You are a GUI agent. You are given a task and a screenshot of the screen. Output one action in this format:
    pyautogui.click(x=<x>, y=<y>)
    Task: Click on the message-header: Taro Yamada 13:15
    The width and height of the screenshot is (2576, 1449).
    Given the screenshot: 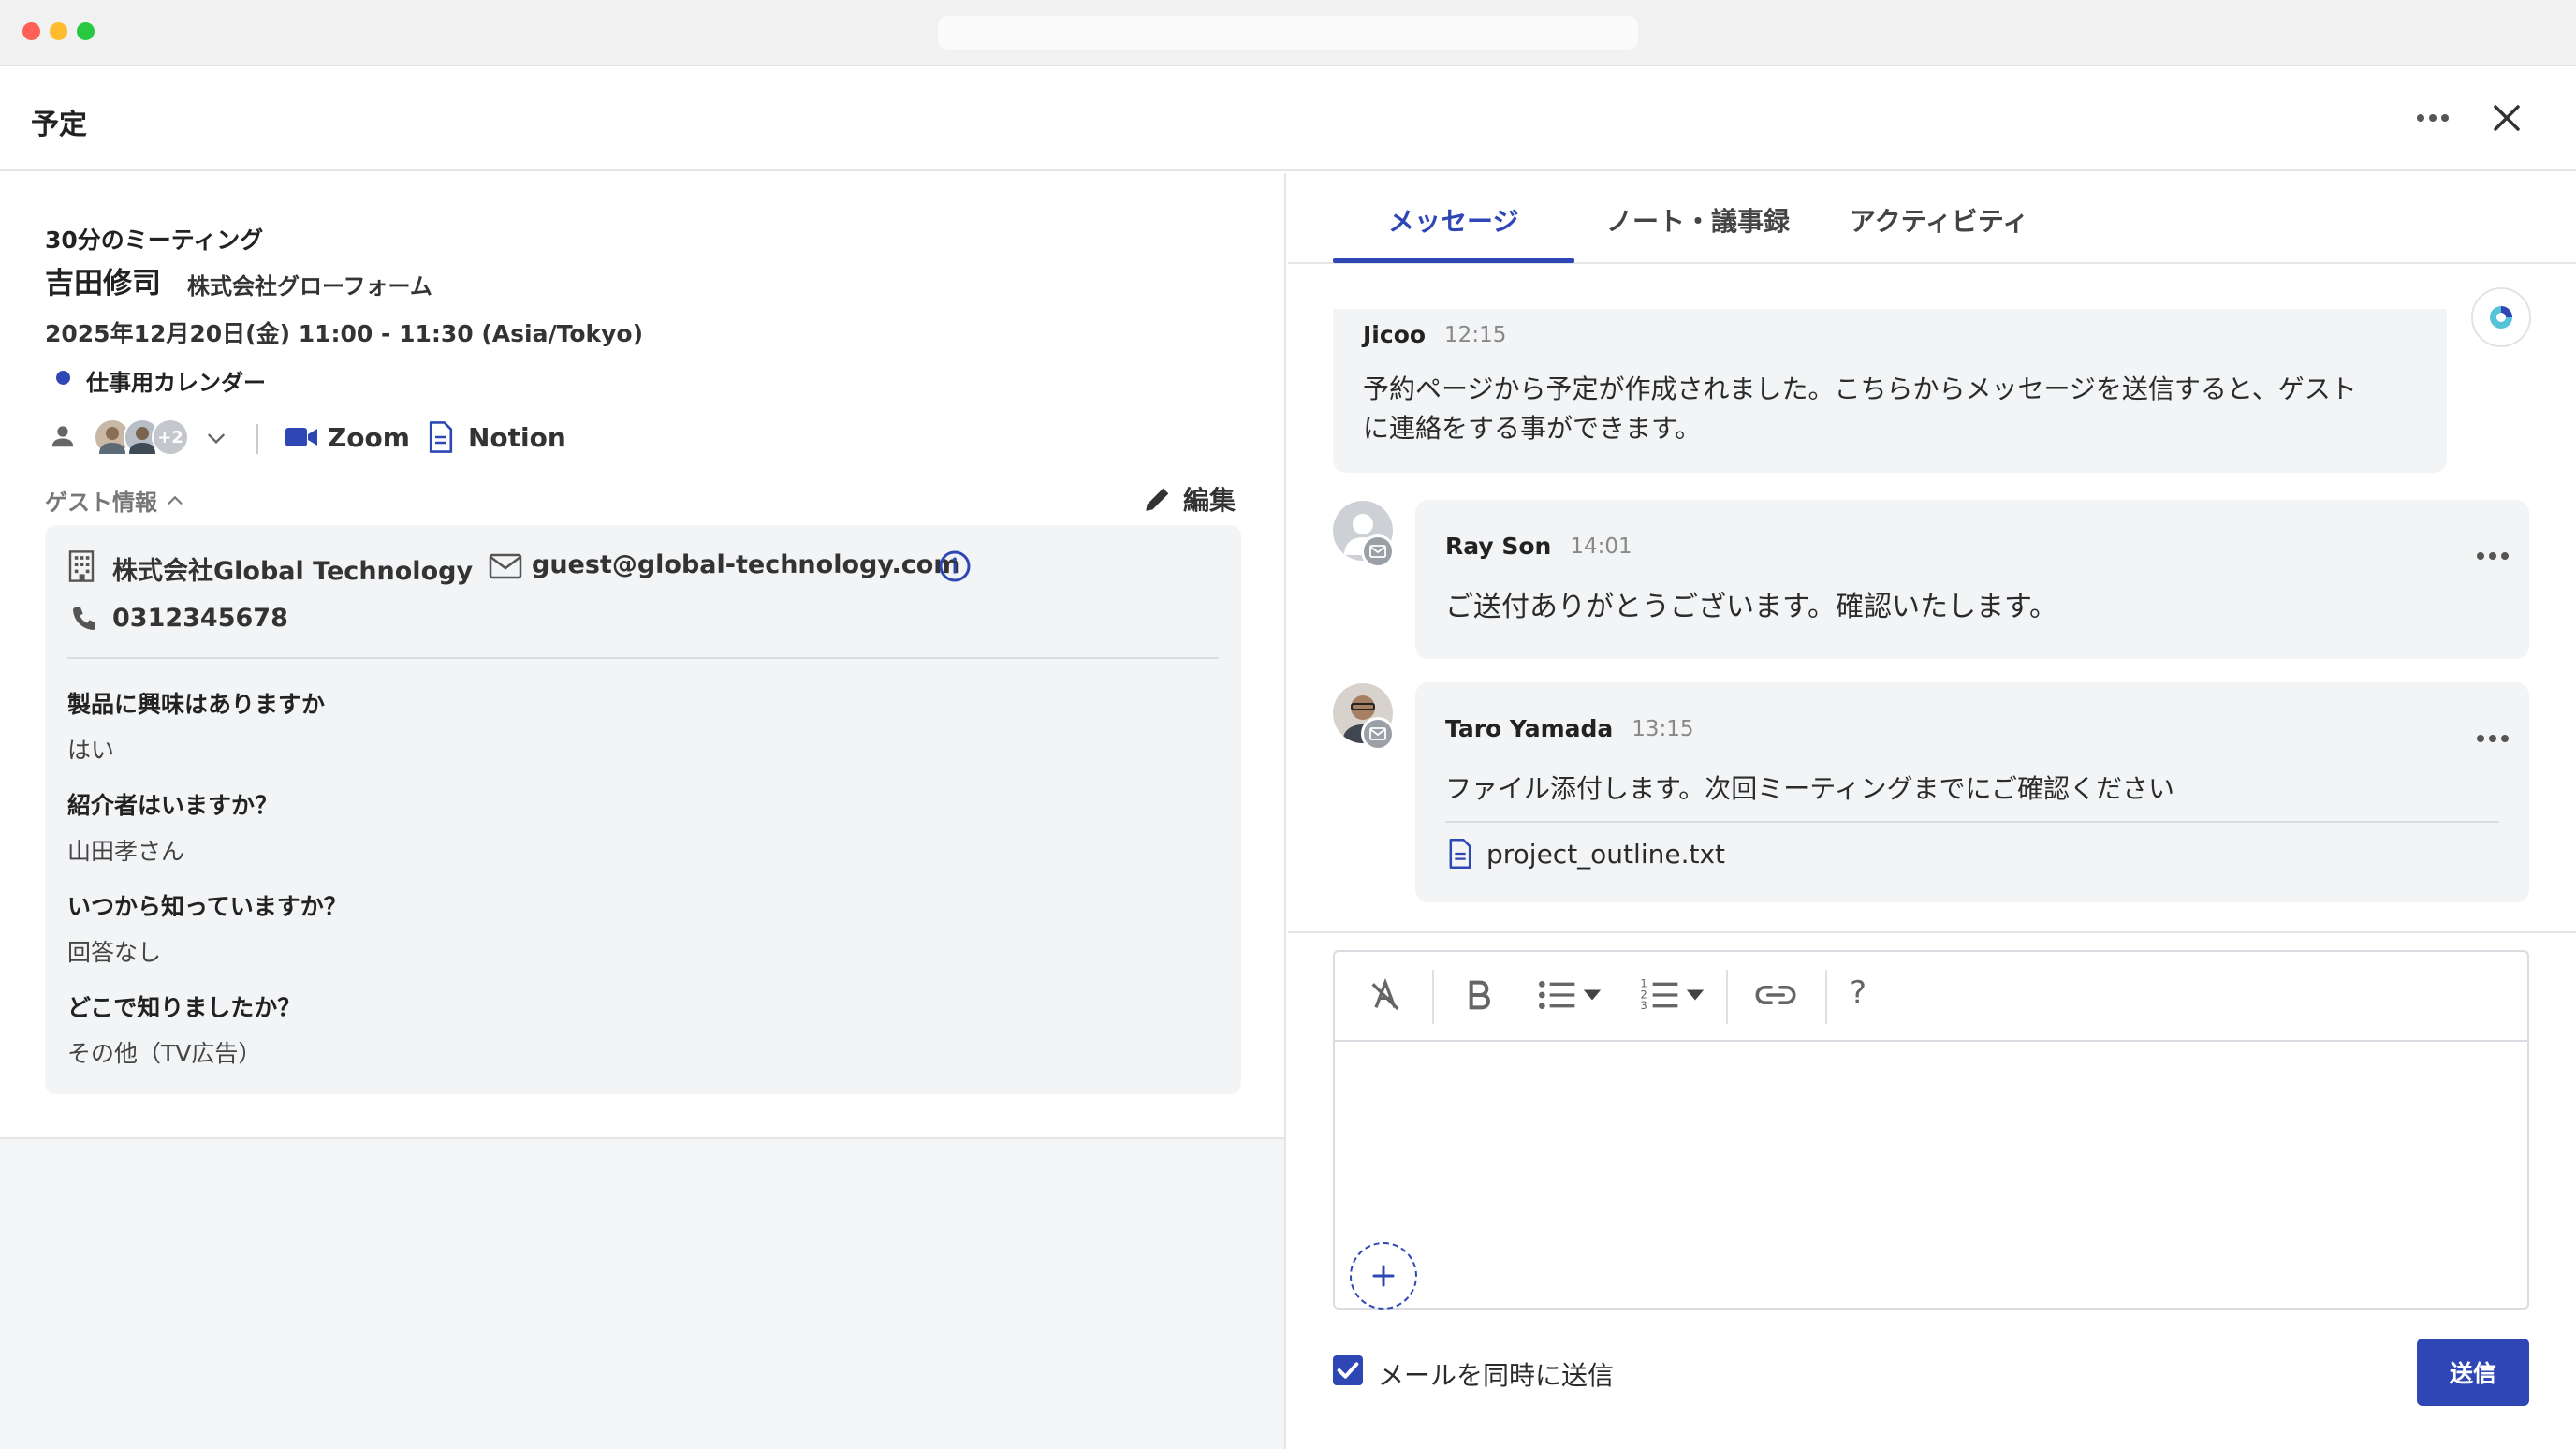 What is the action you would take?
    pyautogui.click(x=1569, y=728)
    